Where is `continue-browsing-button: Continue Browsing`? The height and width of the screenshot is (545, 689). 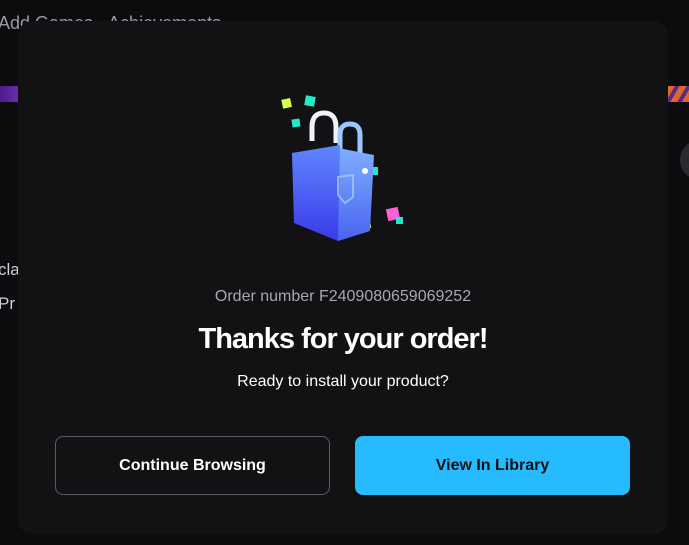 continue-browsing-button: Continue Browsing is located at coordinates (192, 465).